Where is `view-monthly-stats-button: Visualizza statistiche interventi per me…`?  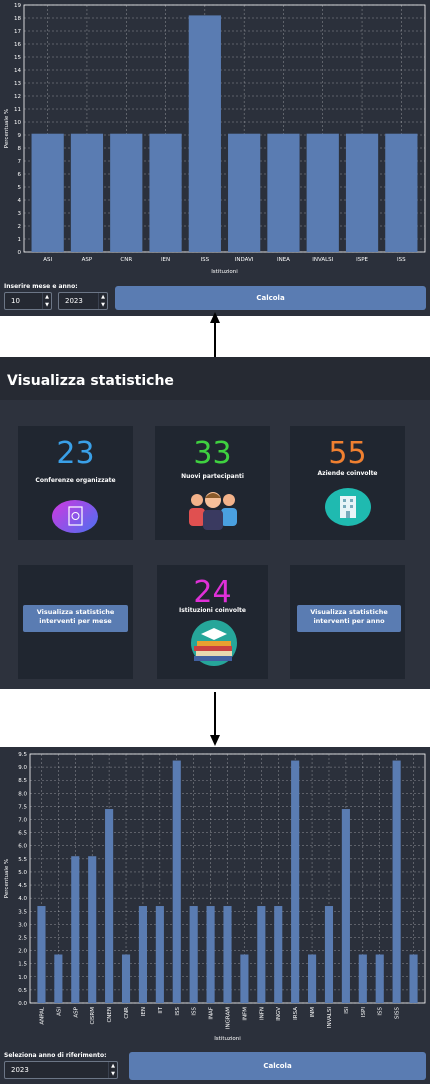 view-monthly-stats-button: Visualizza statistiche interventi per me… is located at coordinates (75, 618).